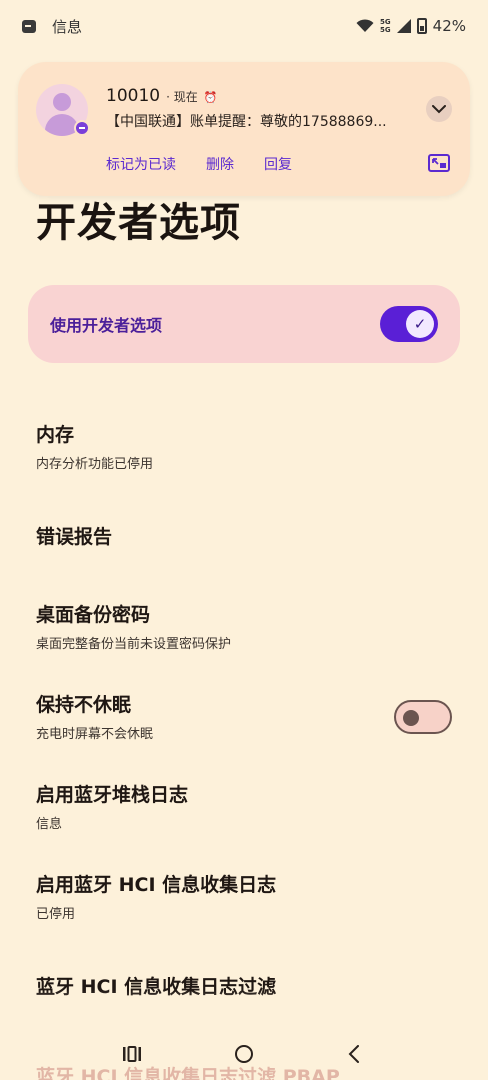 This screenshot has width=488, height=1080. What do you see at coordinates (244, 625) in the screenshot?
I see `setting-desktop-backup-password: 桌面备份密码 桌面完整备份当前未设置密码保护` at bounding box center [244, 625].